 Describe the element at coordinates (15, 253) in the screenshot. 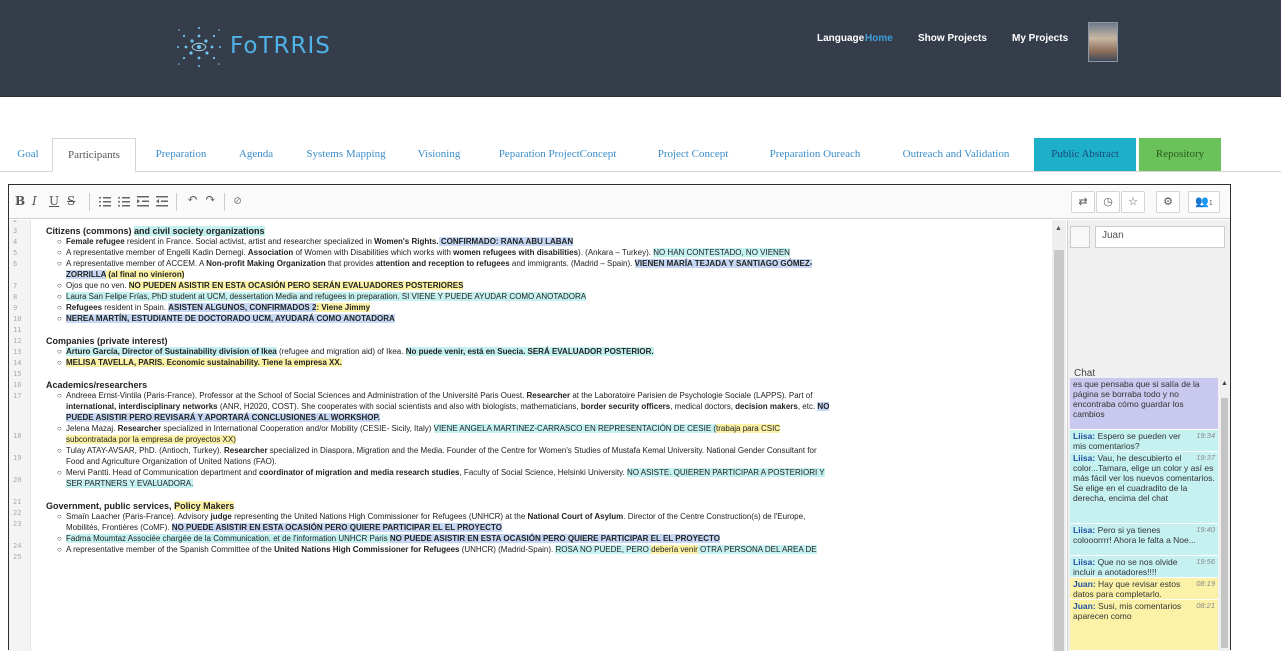

I see `line-number: 5` at that location.